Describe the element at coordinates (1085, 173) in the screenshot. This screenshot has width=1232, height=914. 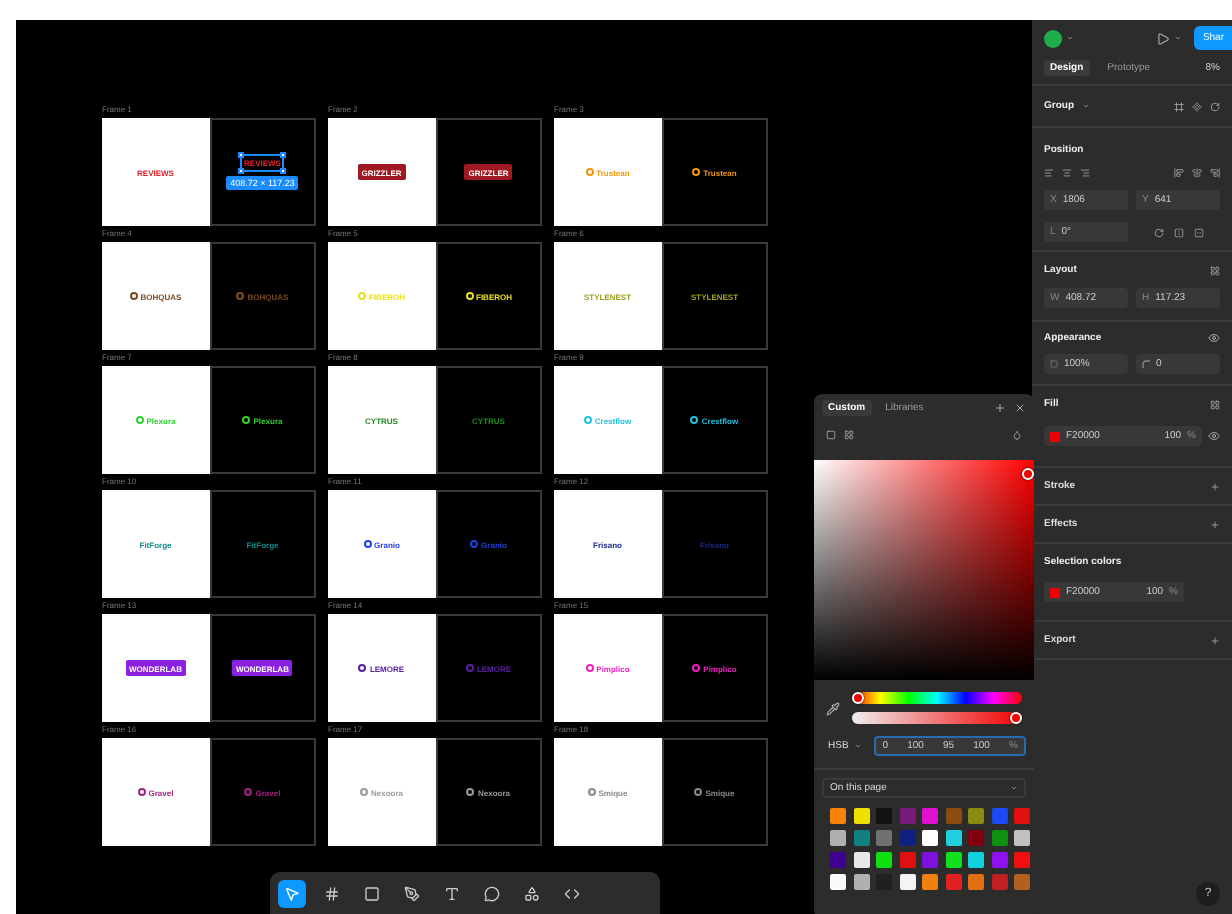
I see `align-right-icon` at that location.